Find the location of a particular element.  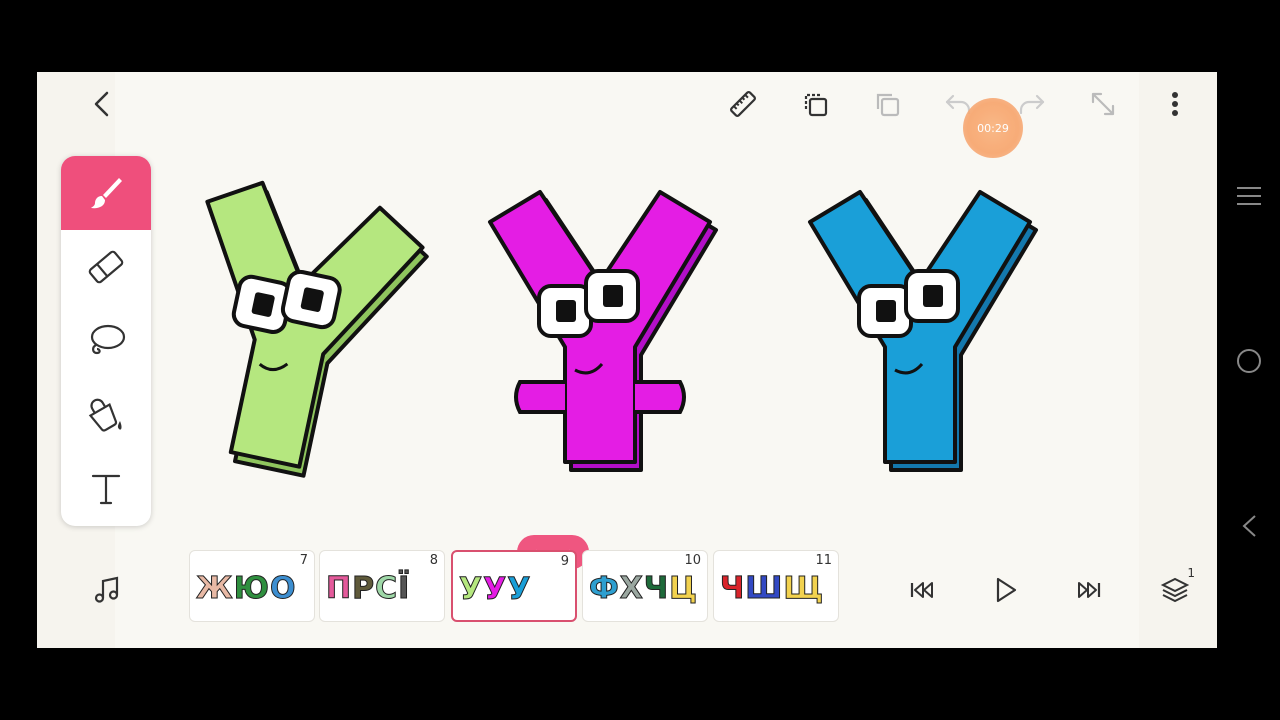

frame-thumbnail: ФХЧЦ is located at coordinates (645, 589).